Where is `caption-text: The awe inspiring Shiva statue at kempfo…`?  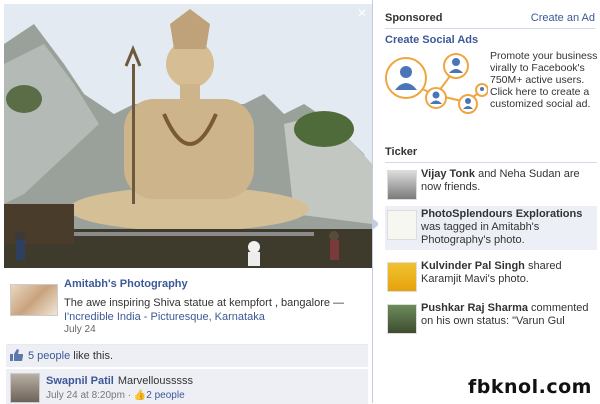 caption-text: The awe inspiring Shiva statue at kempfo… is located at coordinates (214, 310).